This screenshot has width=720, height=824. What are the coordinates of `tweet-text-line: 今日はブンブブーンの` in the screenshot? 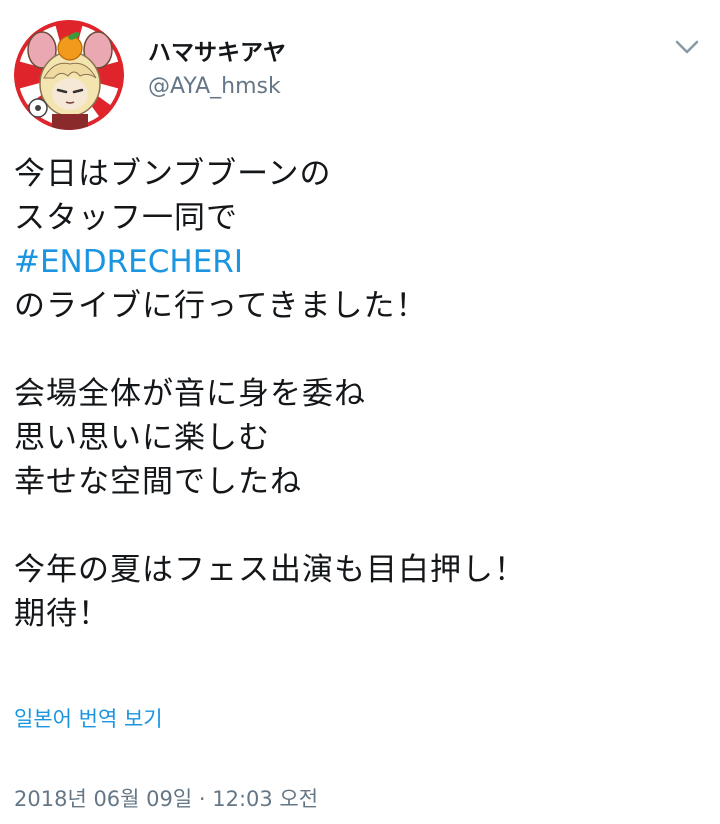 It's located at (173, 174).